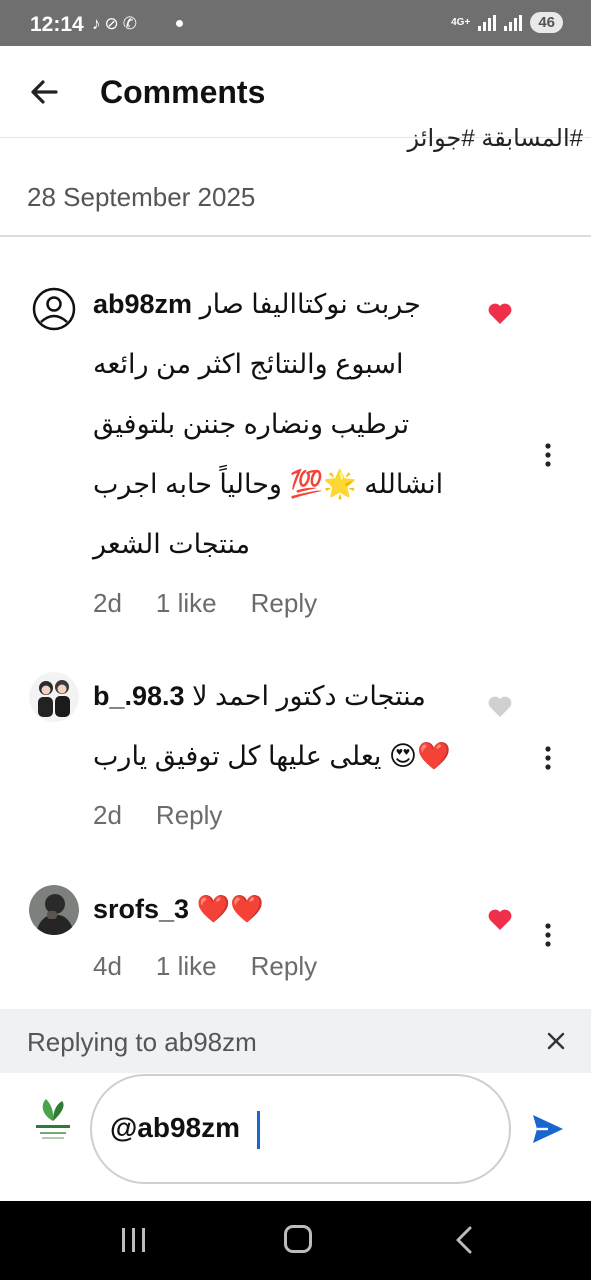 The width and height of the screenshot is (591, 1280). What do you see at coordinates (179, 23) in the screenshot?
I see `more-notifications-dot` at bounding box center [179, 23].